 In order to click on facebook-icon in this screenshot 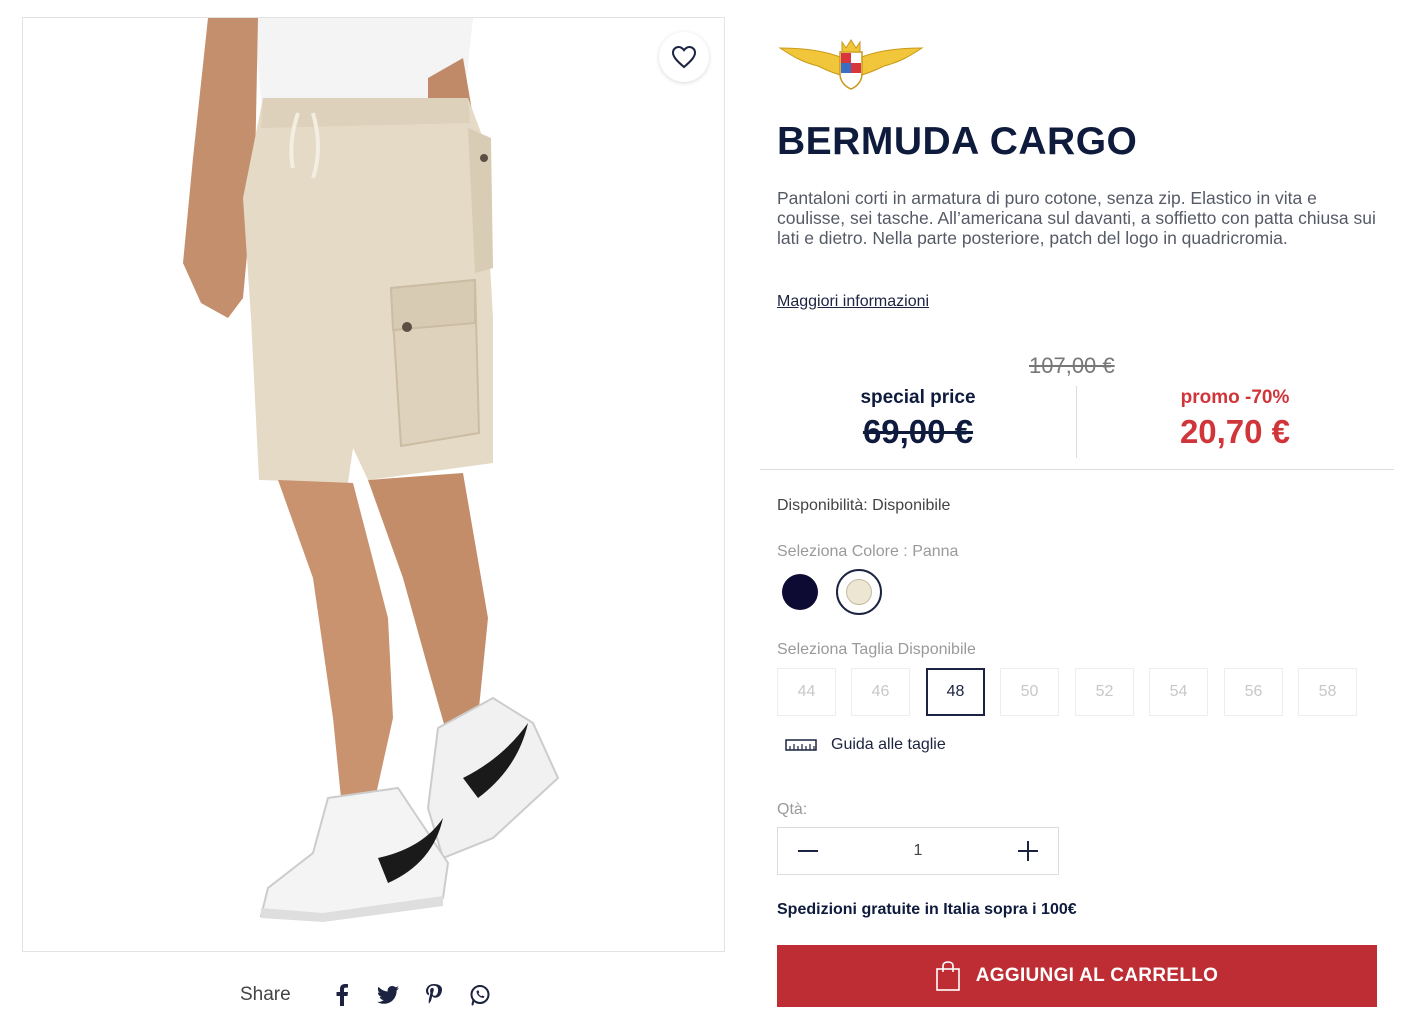, I will do `click(342, 995)`.